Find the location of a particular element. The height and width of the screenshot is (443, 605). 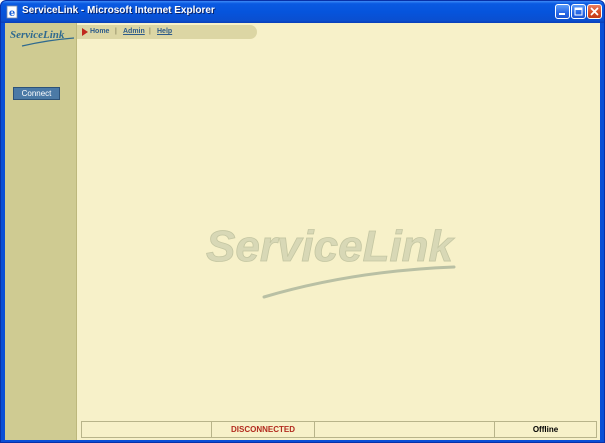

minimize-icon is located at coordinates (562, 14).